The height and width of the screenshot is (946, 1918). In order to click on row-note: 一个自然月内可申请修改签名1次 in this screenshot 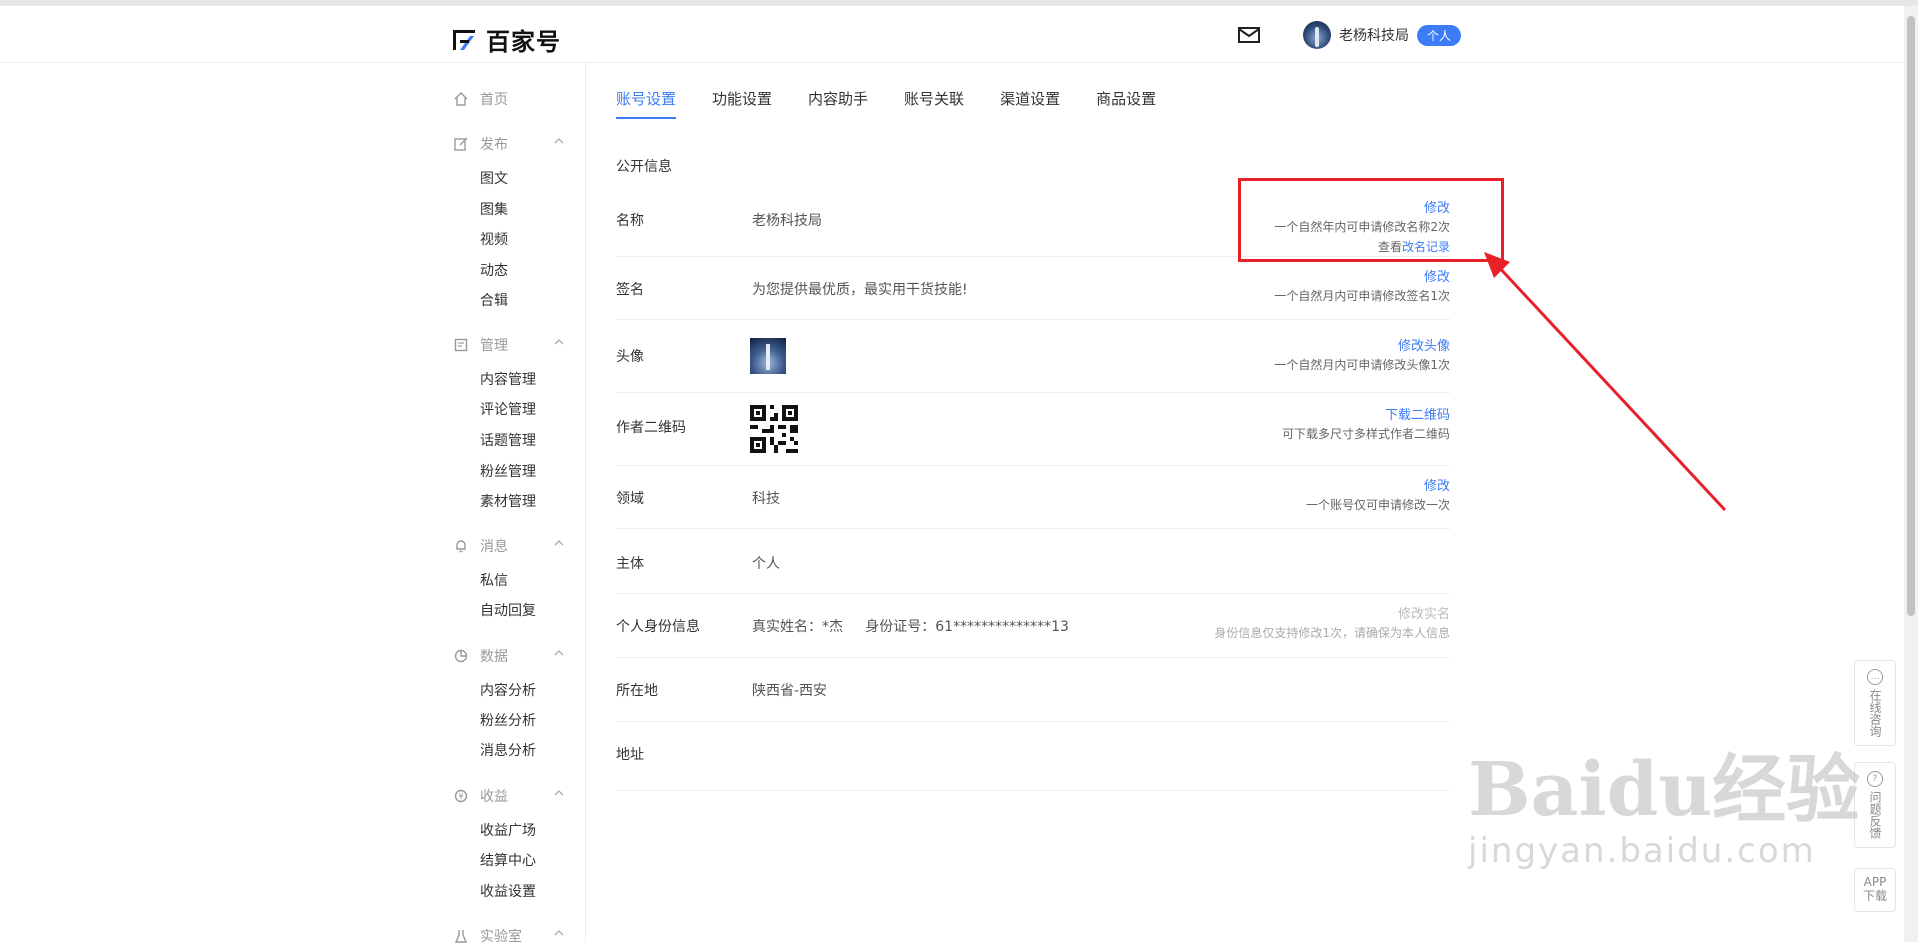, I will do `click(1362, 296)`.